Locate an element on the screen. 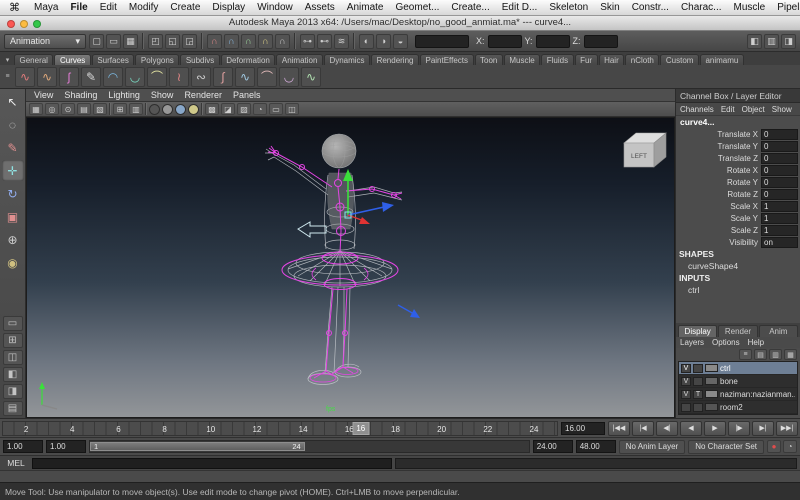  xray-icon: ◪ is located at coordinates (228, 109).